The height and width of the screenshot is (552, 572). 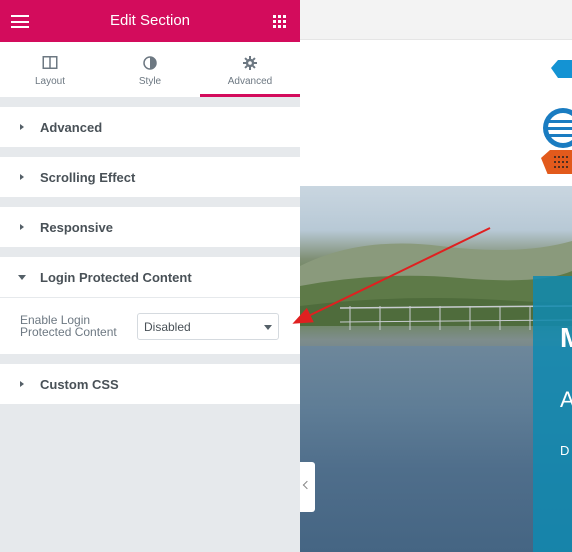 I want to click on tab-style: Style, so click(x=150, y=69).